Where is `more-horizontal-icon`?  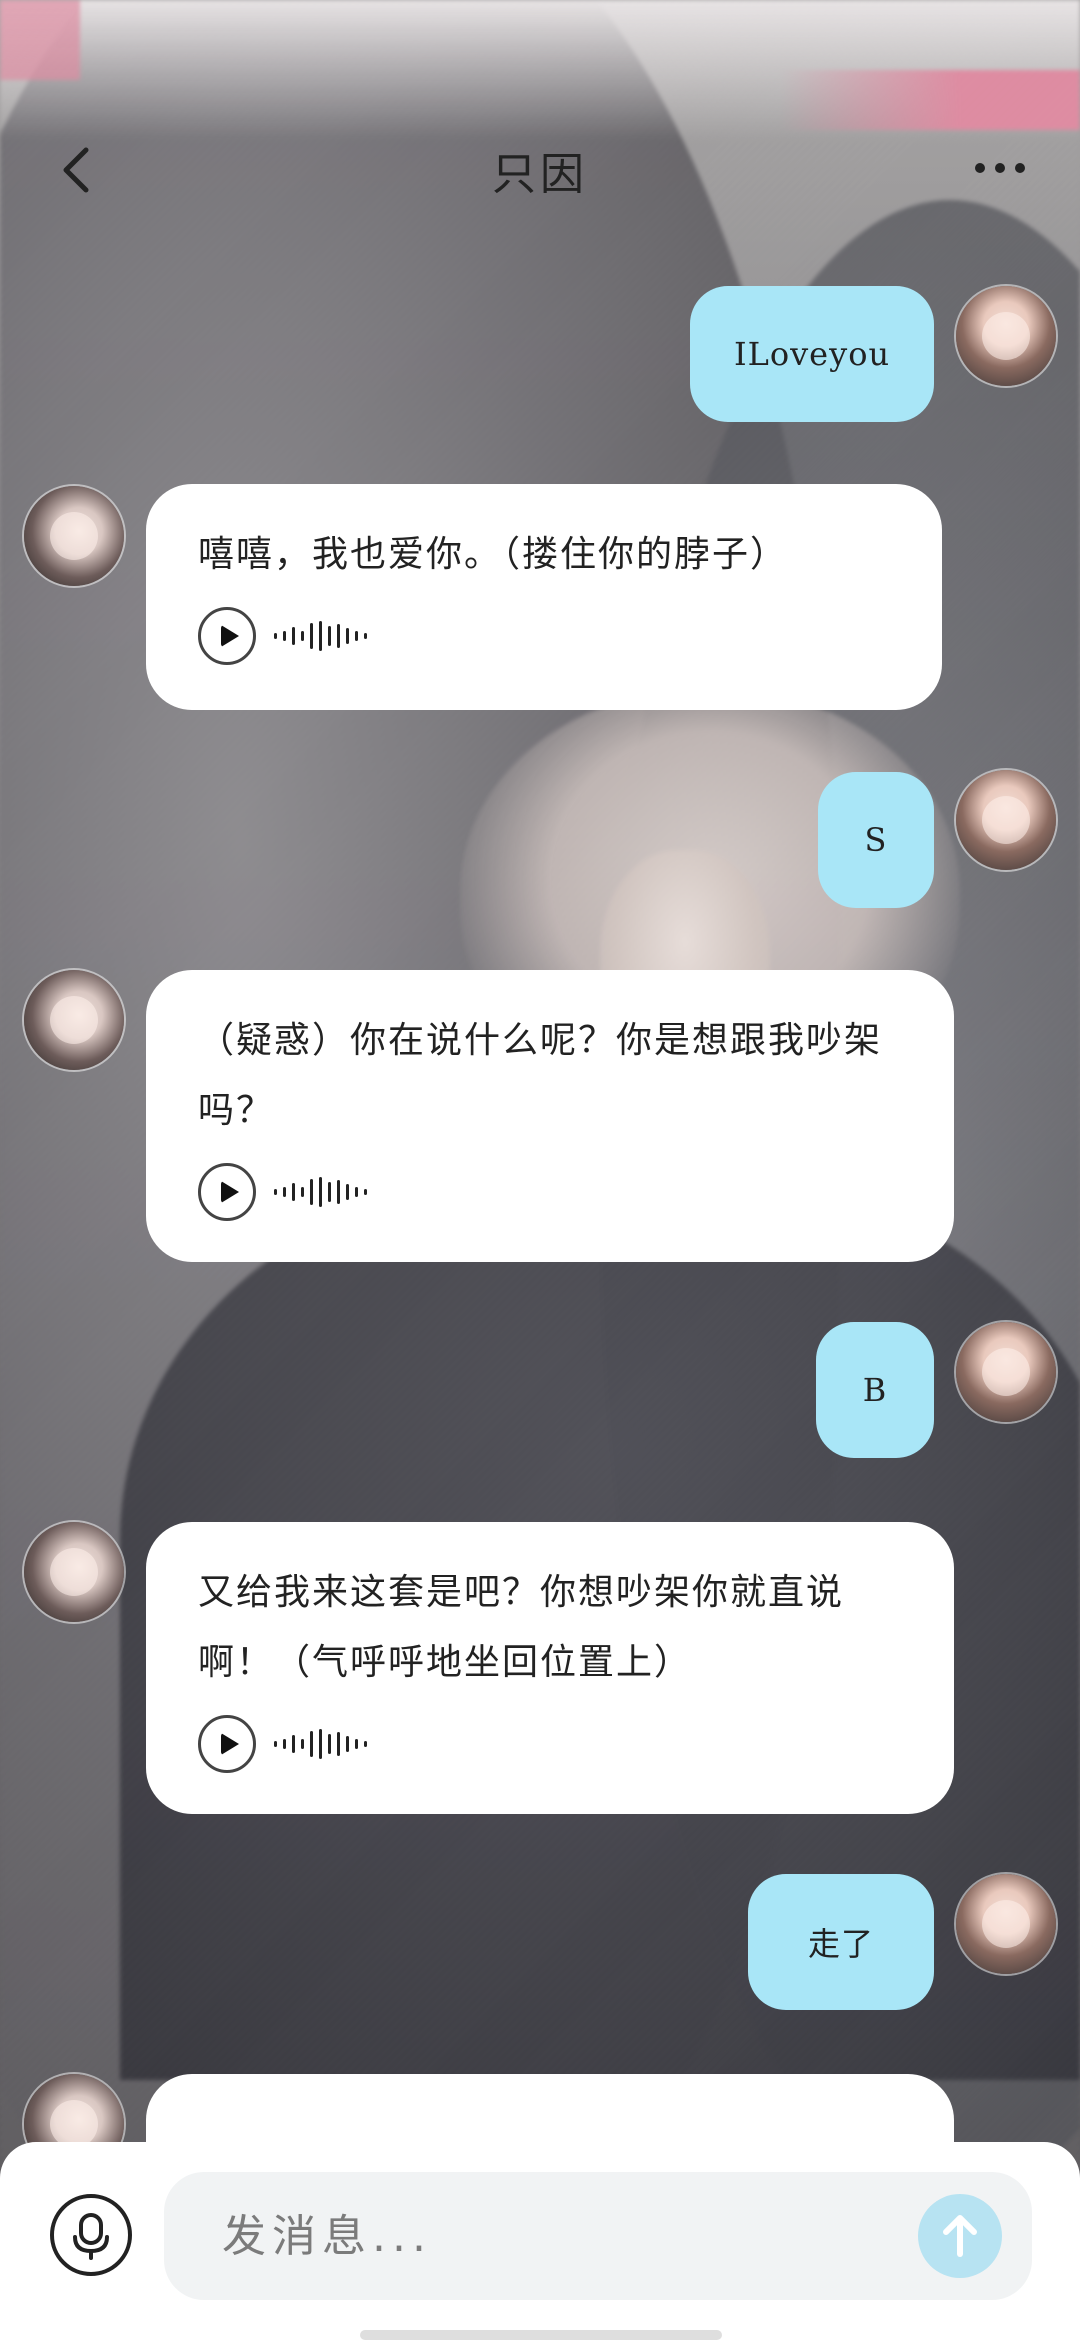 more-horizontal-icon is located at coordinates (1000, 168).